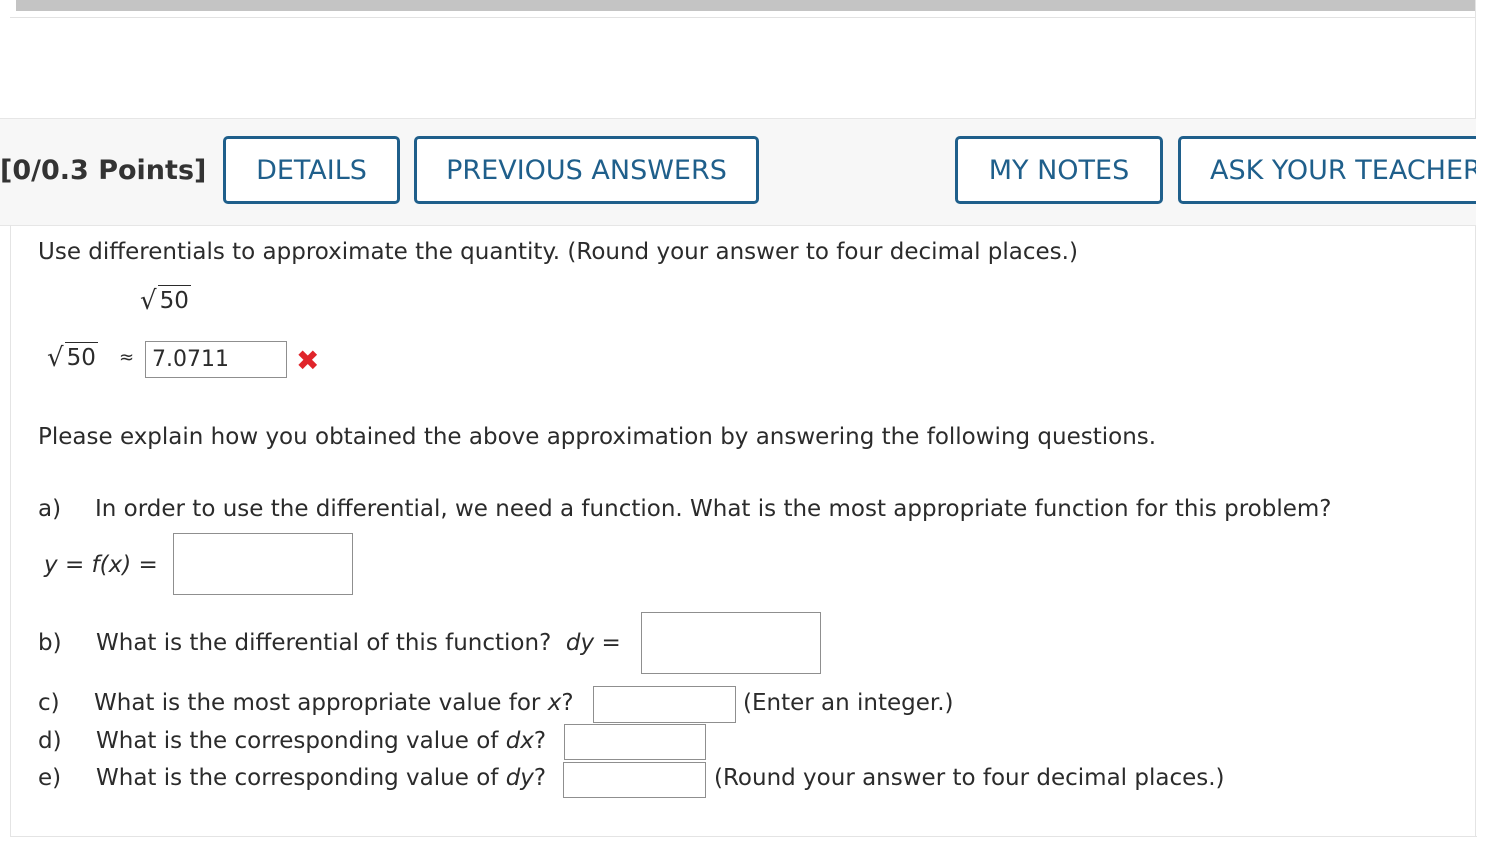 The image size is (1488, 846). I want to click on part-d-question: What is the corresponding value of, so click(297, 741).